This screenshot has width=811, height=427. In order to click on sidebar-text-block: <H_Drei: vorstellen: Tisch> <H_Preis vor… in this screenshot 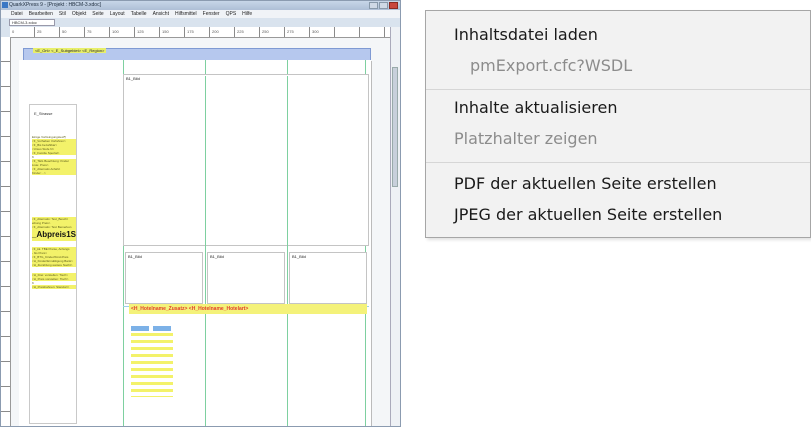, I will do `click(54, 281)`.